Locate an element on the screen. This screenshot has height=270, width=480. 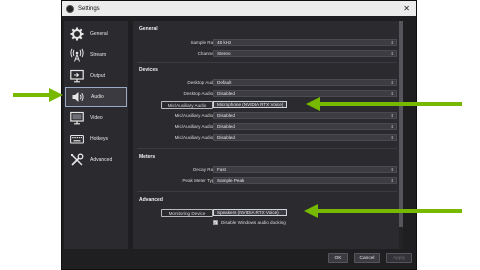
sidebar-item-label: Video is located at coordinates (96, 118).